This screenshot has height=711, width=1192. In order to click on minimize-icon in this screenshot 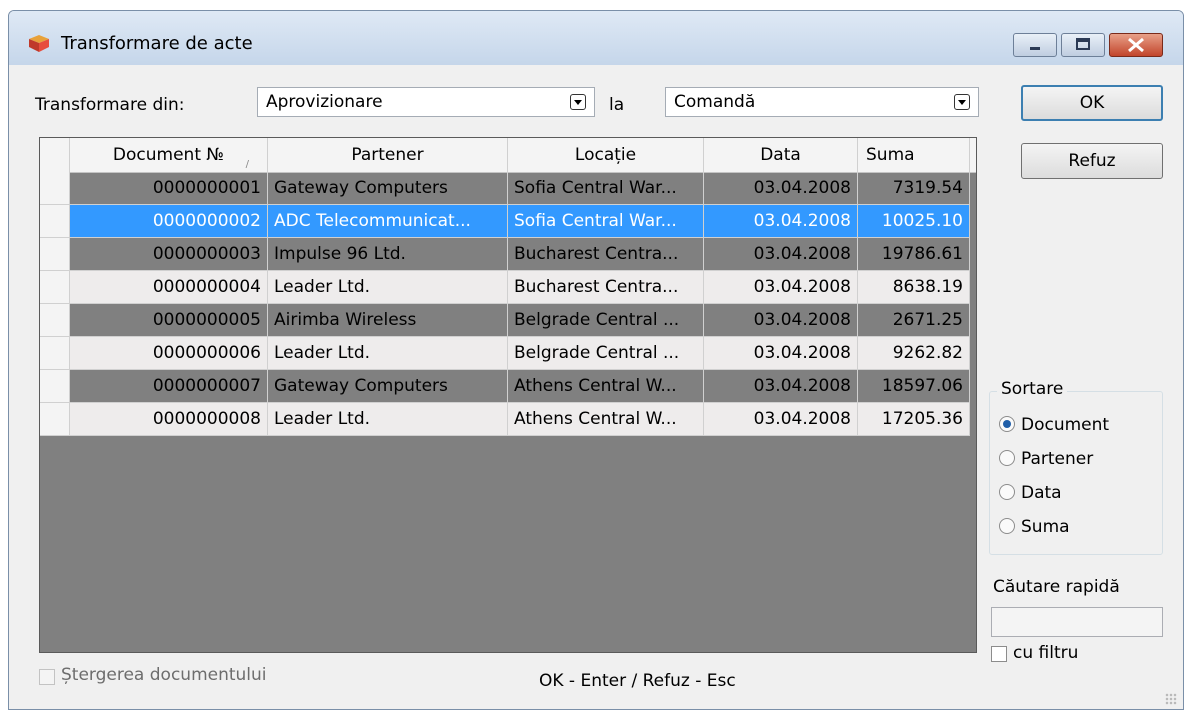, I will do `click(1035, 48)`.